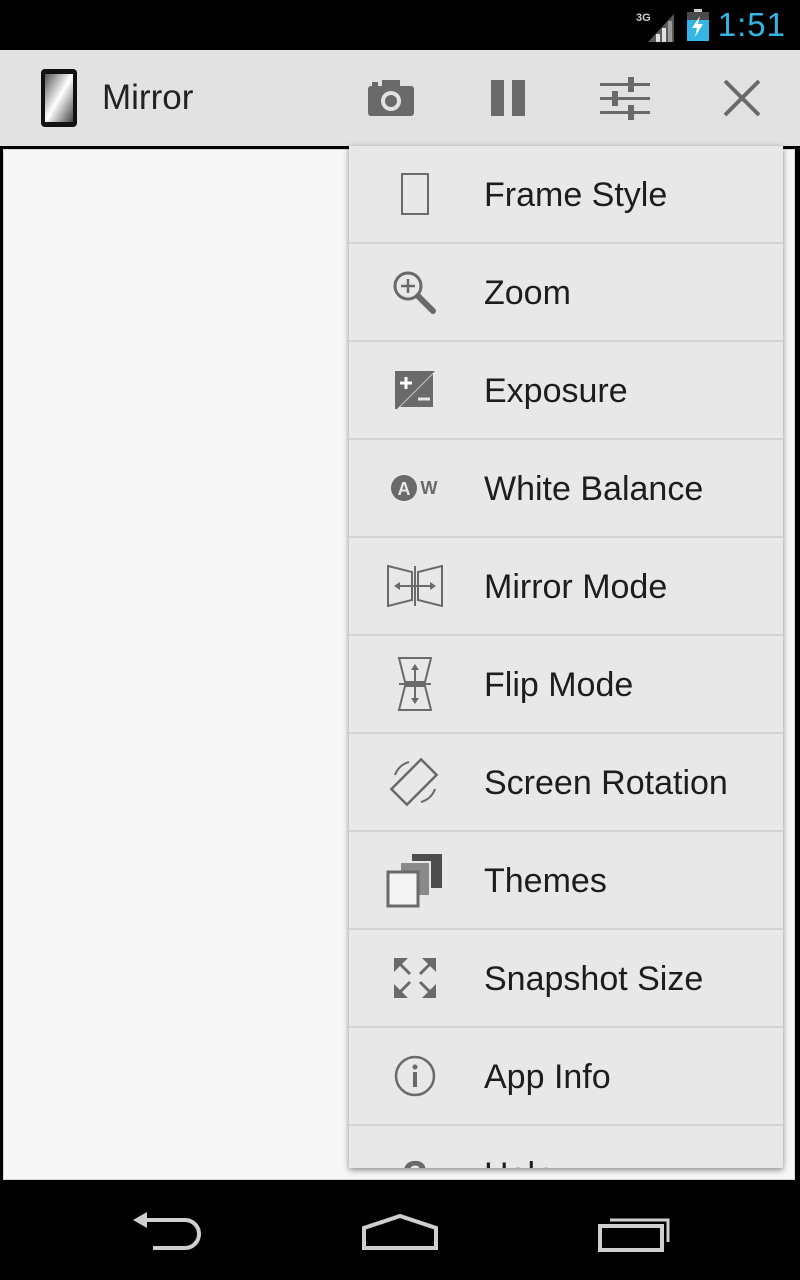 This screenshot has height=1280, width=800. What do you see at coordinates (643, 18) in the screenshot?
I see `network-type: 3G` at bounding box center [643, 18].